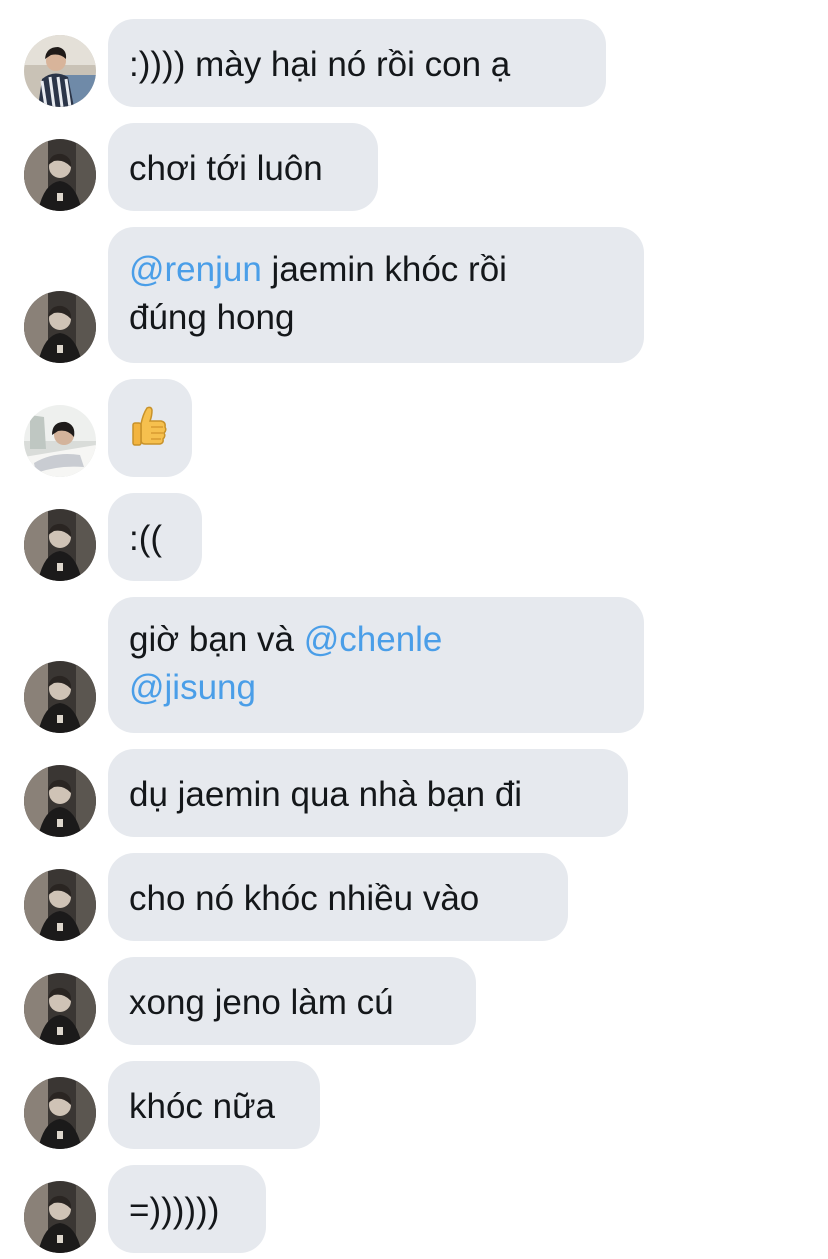  I want to click on message-line: @renjun jaemin khóc rồi, so click(375, 270).